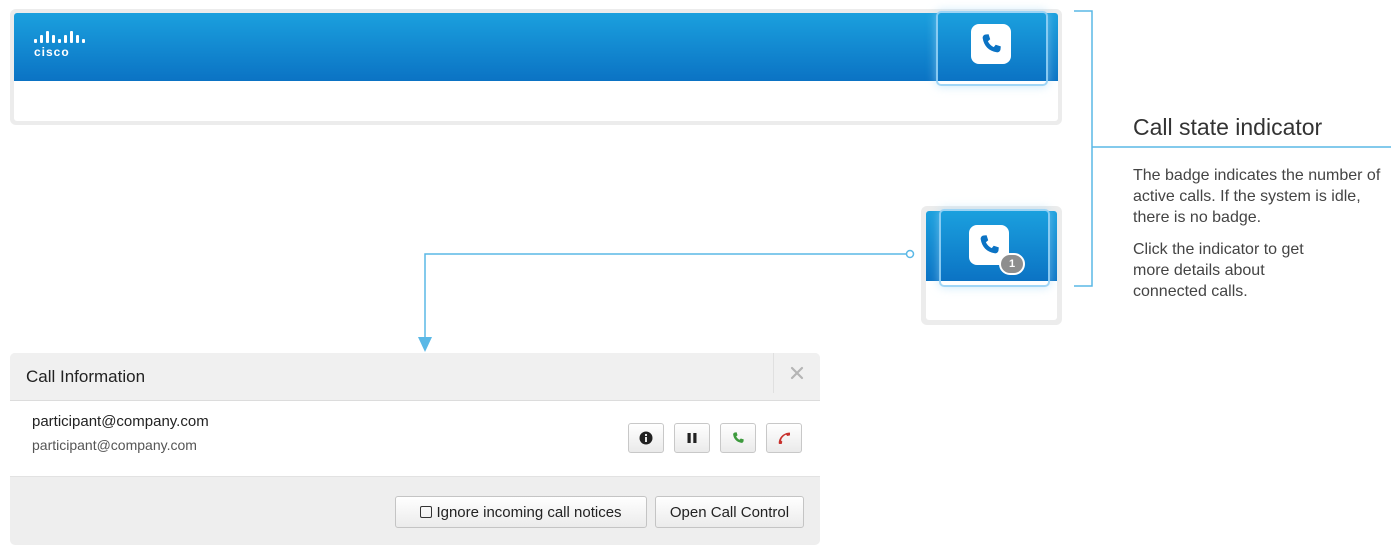 This screenshot has width=1391, height=545. I want to click on hang-up-button, so click(784, 438).